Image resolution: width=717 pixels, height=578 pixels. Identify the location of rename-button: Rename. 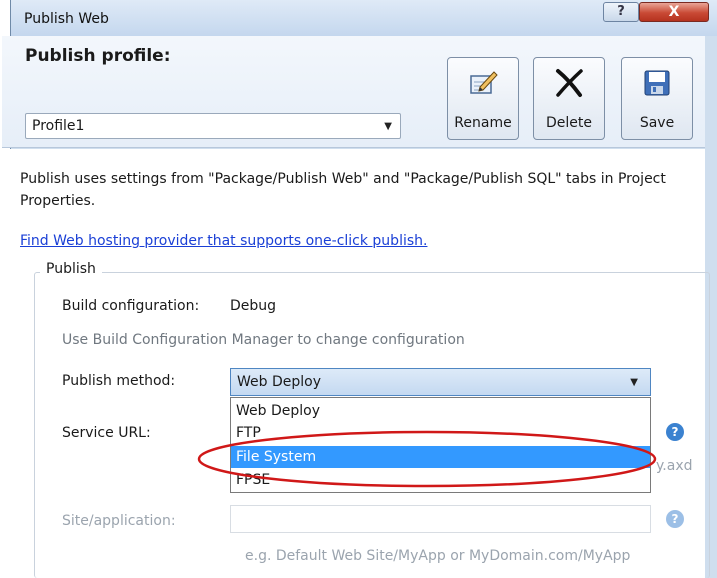
(483, 98).